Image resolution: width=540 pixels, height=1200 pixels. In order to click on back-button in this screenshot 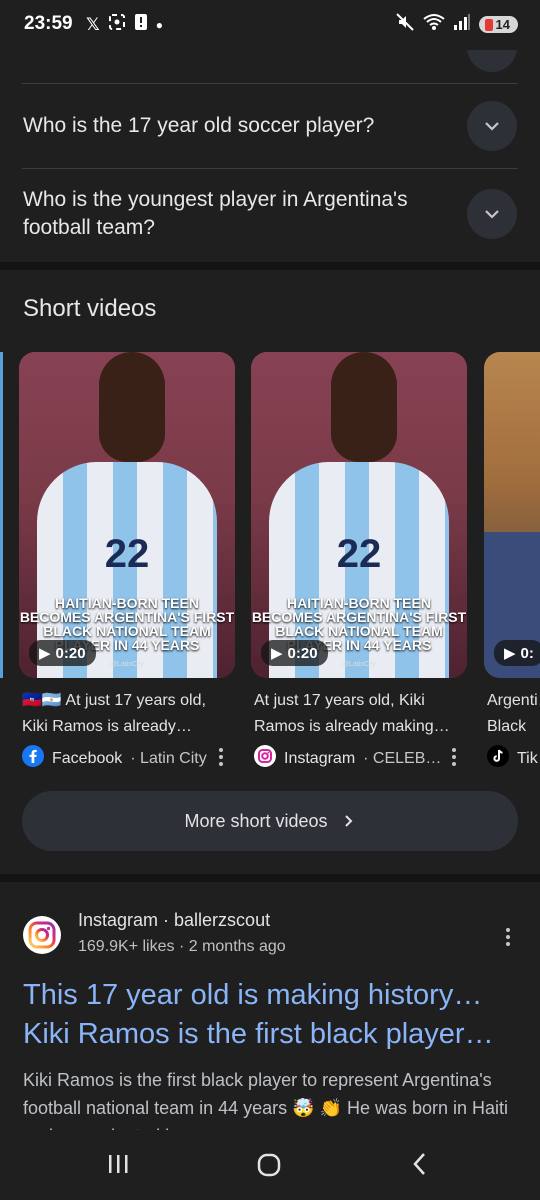, I will do `click(420, 1166)`.